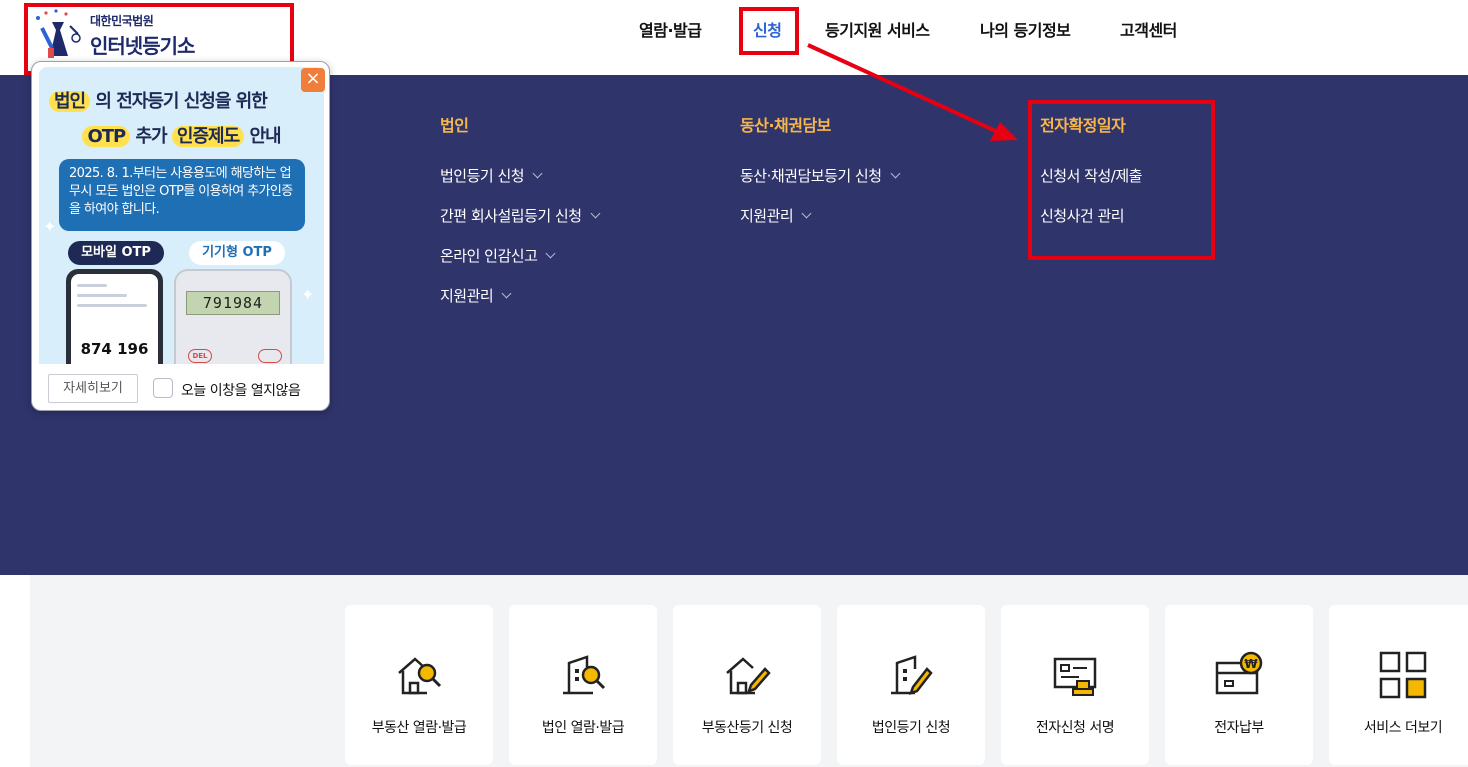 The width and height of the screenshot is (1468, 767). What do you see at coordinates (93, 388) in the screenshot?
I see `popup-detail-button: 자세히보기` at bounding box center [93, 388].